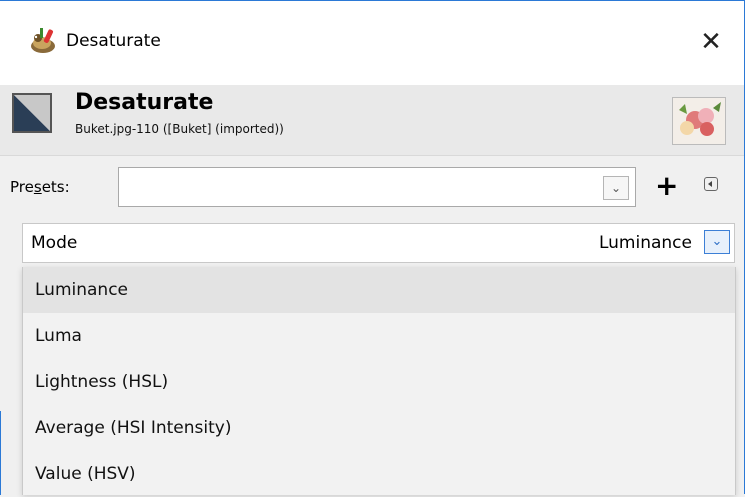 The image size is (745, 497). What do you see at coordinates (378, 243) in the screenshot?
I see `mode-combo: Mode Luminance ⌄` at bounding box center [378, 243].